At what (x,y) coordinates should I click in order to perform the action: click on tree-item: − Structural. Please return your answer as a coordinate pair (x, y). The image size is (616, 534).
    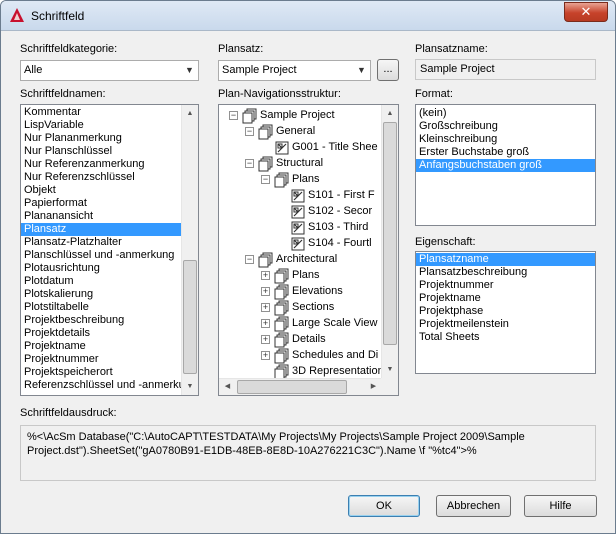
    Looking at the image, I should click on (300, 164).